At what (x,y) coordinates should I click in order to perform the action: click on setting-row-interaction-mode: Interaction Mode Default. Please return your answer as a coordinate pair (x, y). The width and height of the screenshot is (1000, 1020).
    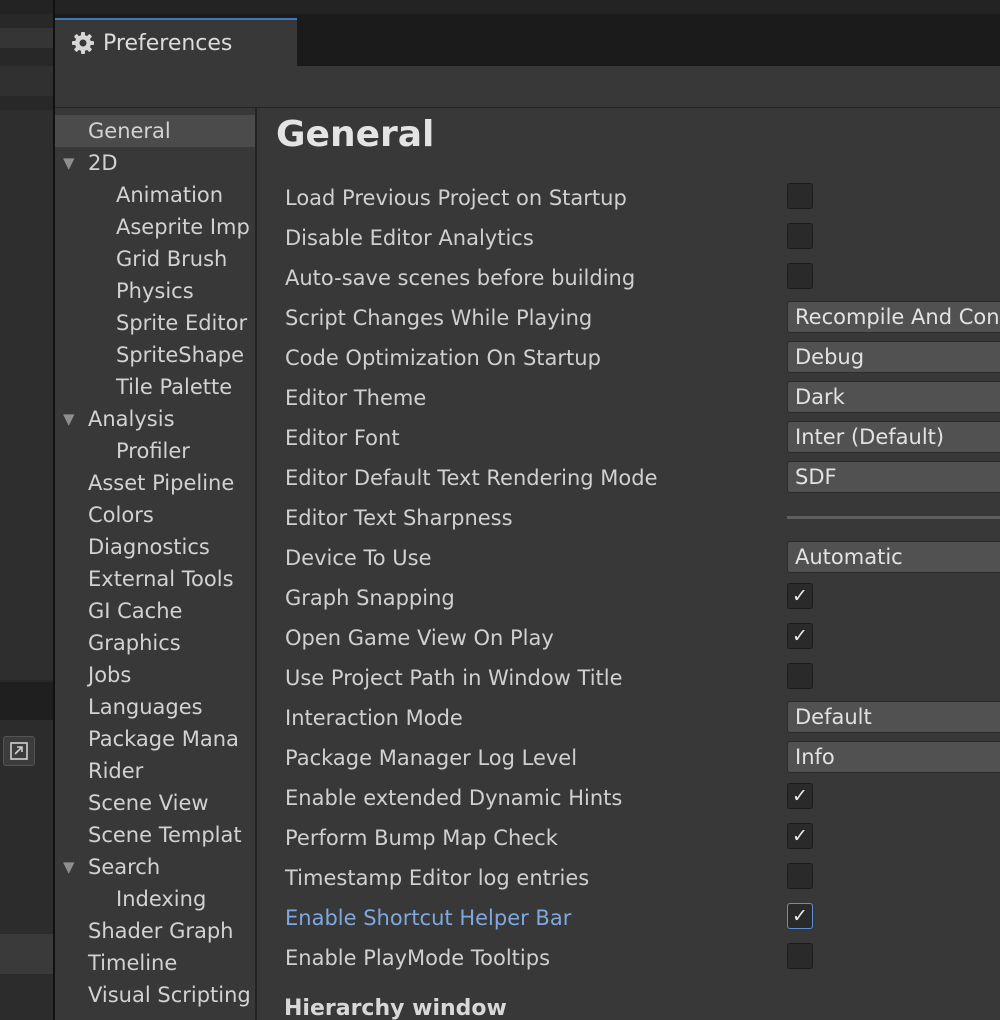
    Looking at the image, I should click on (628, 718).